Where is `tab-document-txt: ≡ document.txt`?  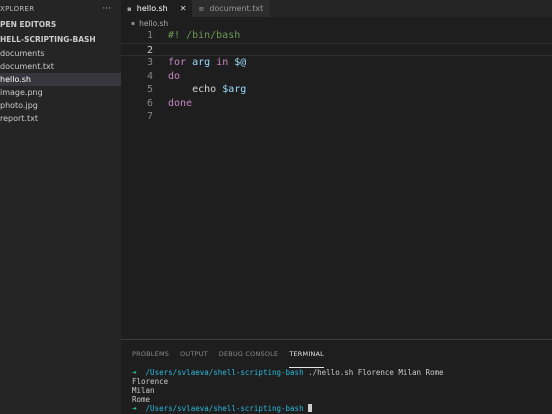
tab-document-txt: ≡ document.txt is located at coordinates (231, 8).